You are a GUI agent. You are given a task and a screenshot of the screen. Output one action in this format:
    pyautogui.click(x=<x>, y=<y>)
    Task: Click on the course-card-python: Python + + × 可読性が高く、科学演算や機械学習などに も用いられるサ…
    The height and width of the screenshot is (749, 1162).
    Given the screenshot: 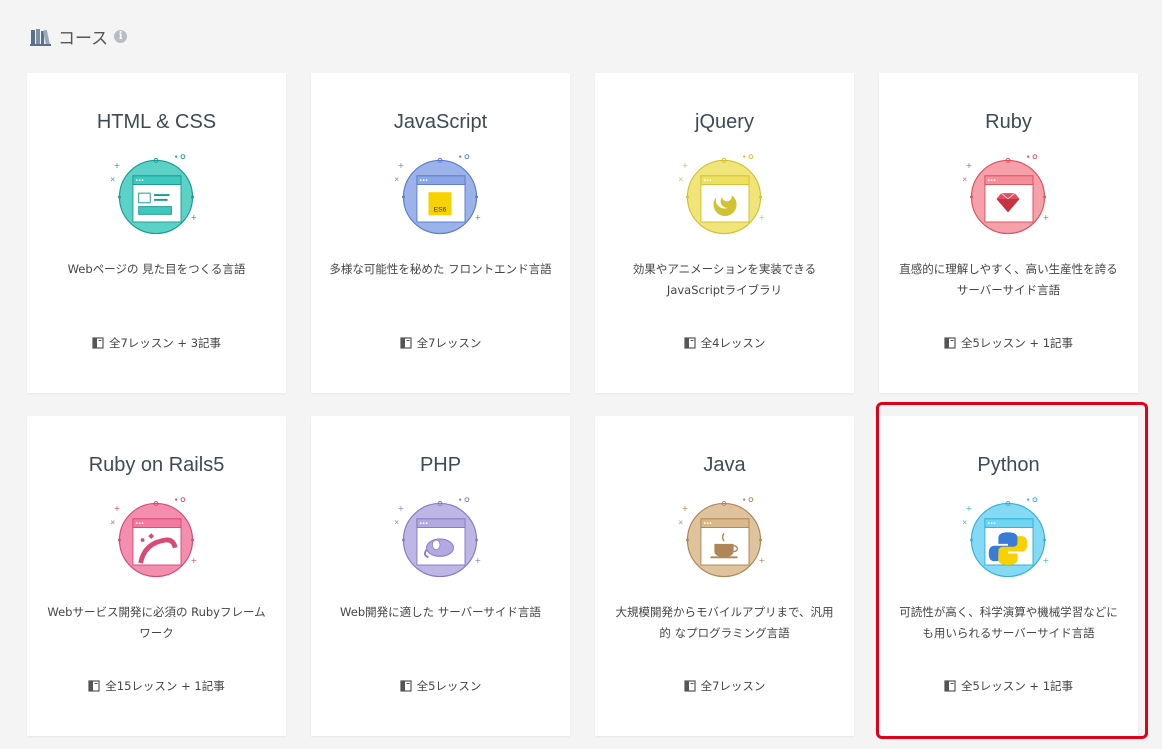 What is the action you would take?
    pyautogui.click(x=1008, y=576)
    